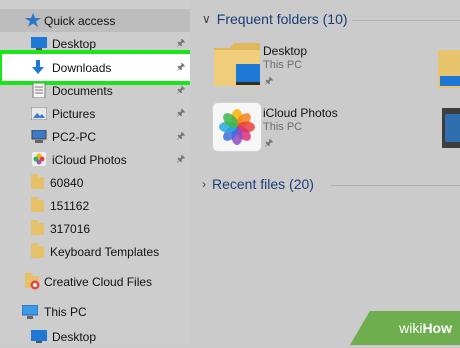 The image size is (460, 348). Describe the element at coordinates (82, 90) in the screenshot. I see `nav-item-label: Documents` at that location.